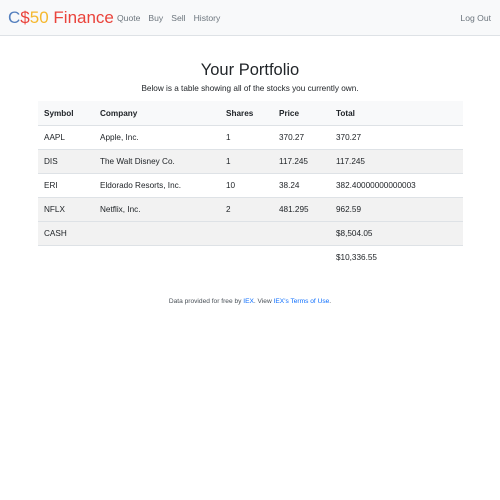 This screenshot has height=500, width=500. I want to click on nav-link-buy: Buy, so click(155, 18).